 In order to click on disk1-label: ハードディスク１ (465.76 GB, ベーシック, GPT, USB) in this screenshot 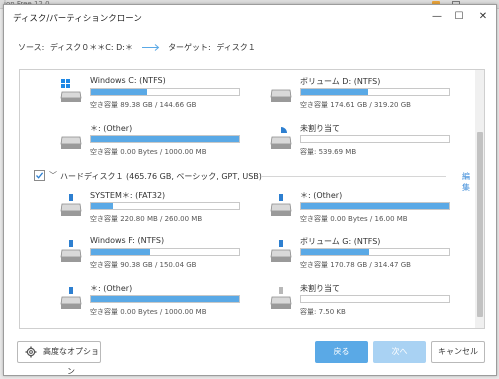, I will do `click(161, 176)`.